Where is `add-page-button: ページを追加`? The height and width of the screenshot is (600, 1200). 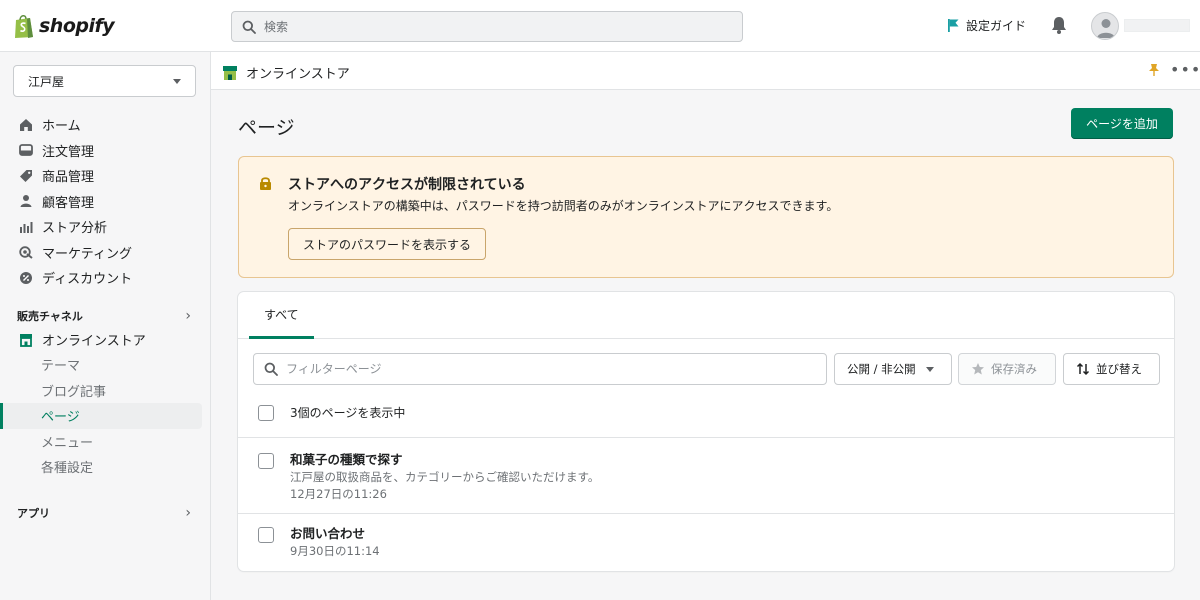 add-page-button: ページを追加 is located at coordinates (1122, 123).